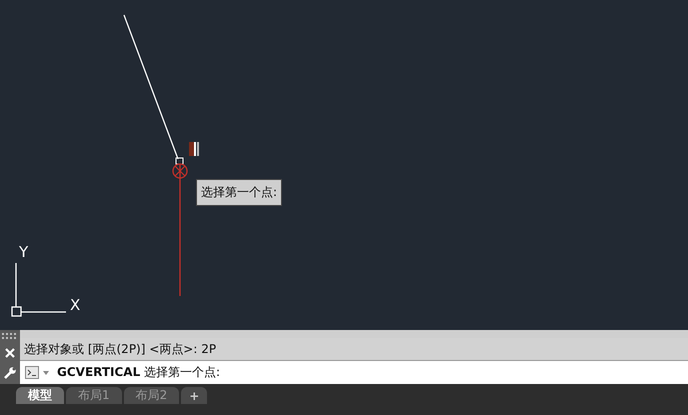  What do you see at coordinates (32, 372) in the screenshot?
I see `command-prompt-icon` at bounding box center [32, 372].